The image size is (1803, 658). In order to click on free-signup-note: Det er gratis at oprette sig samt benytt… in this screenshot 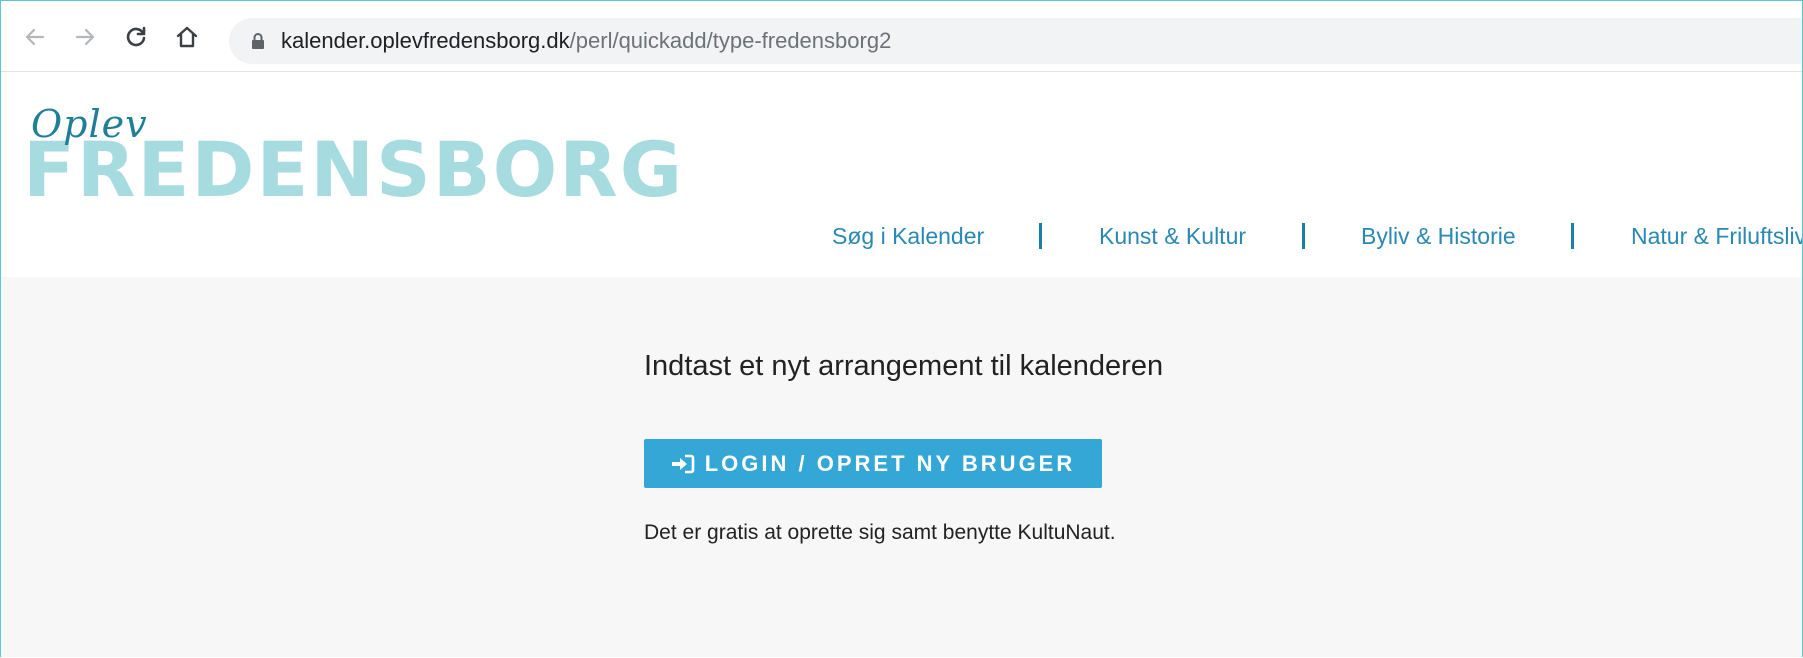, I will do `click(880, 532)`.